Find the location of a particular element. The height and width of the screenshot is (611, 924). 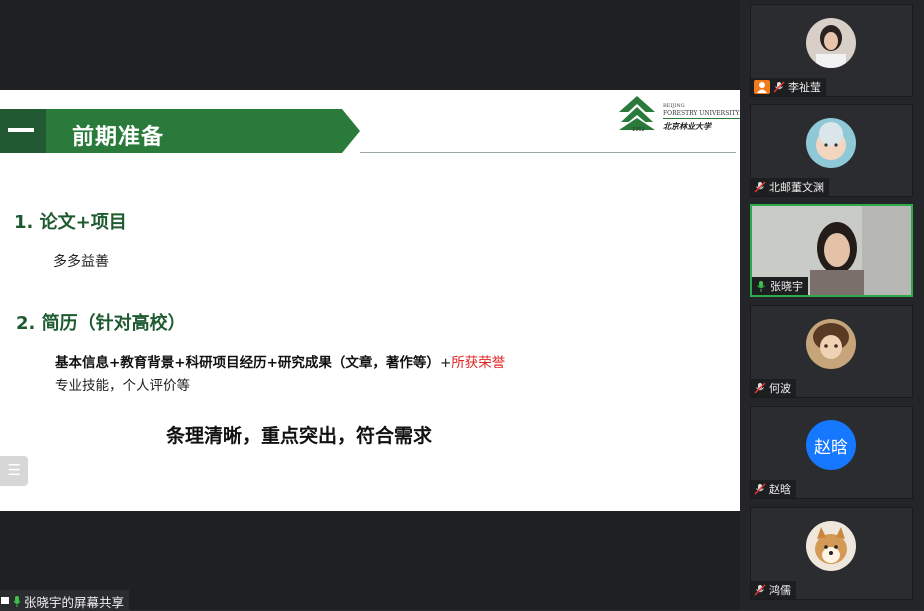

participant-name: 赵晗 is located at coordinates (780, 489).